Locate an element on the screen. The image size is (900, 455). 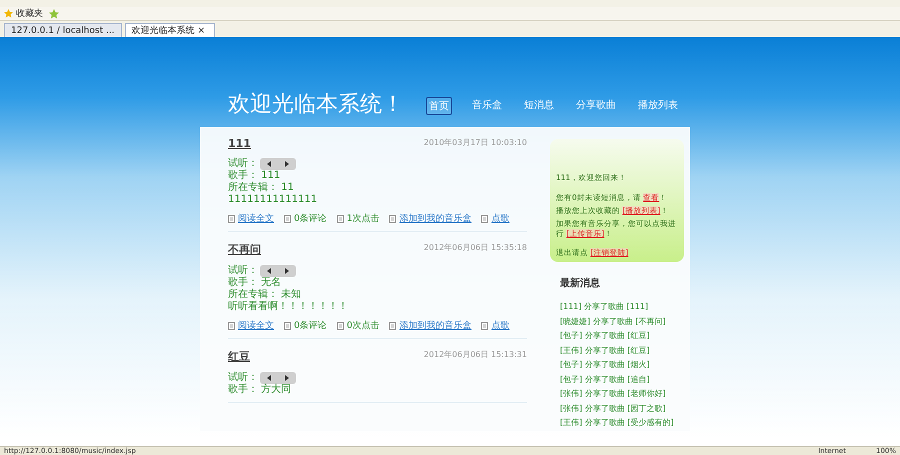
news-item: [张伟] 分享了歌曲 [老师你好] is located at coordinates (617, 394).